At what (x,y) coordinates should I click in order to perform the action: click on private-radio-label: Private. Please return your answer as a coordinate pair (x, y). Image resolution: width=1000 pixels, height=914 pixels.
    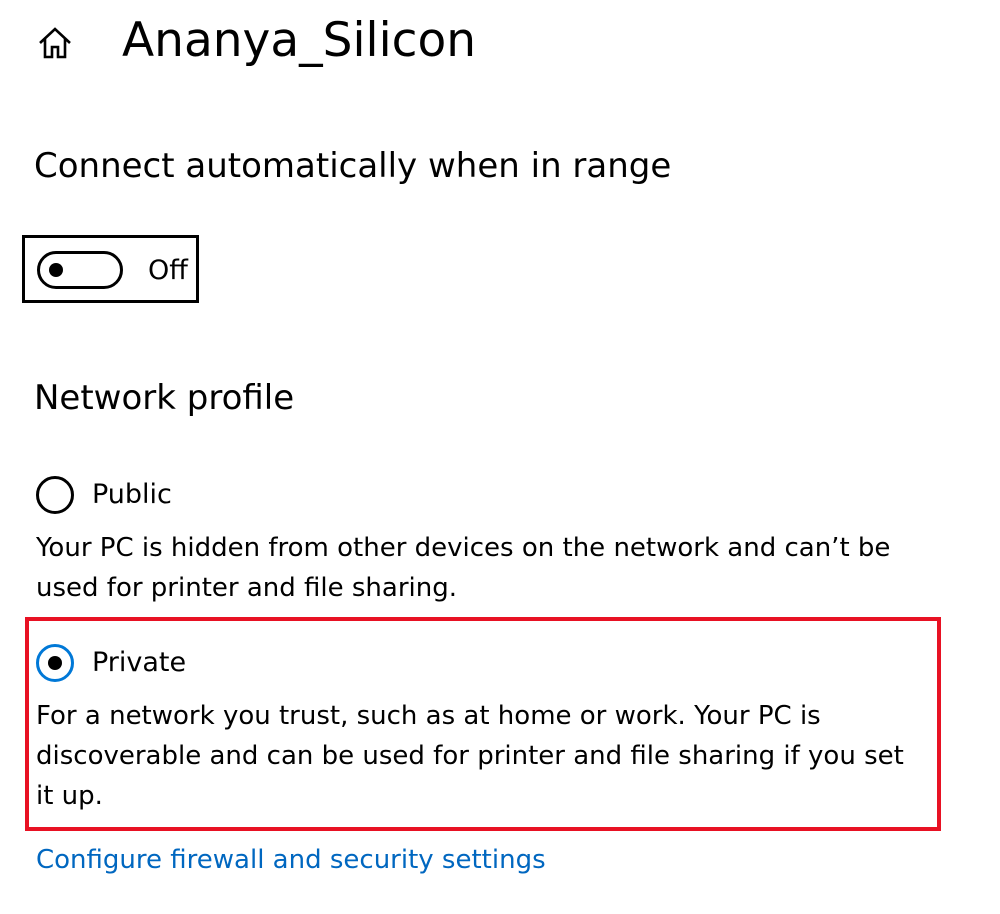
    Looking at the image, I should click on (139, 663).